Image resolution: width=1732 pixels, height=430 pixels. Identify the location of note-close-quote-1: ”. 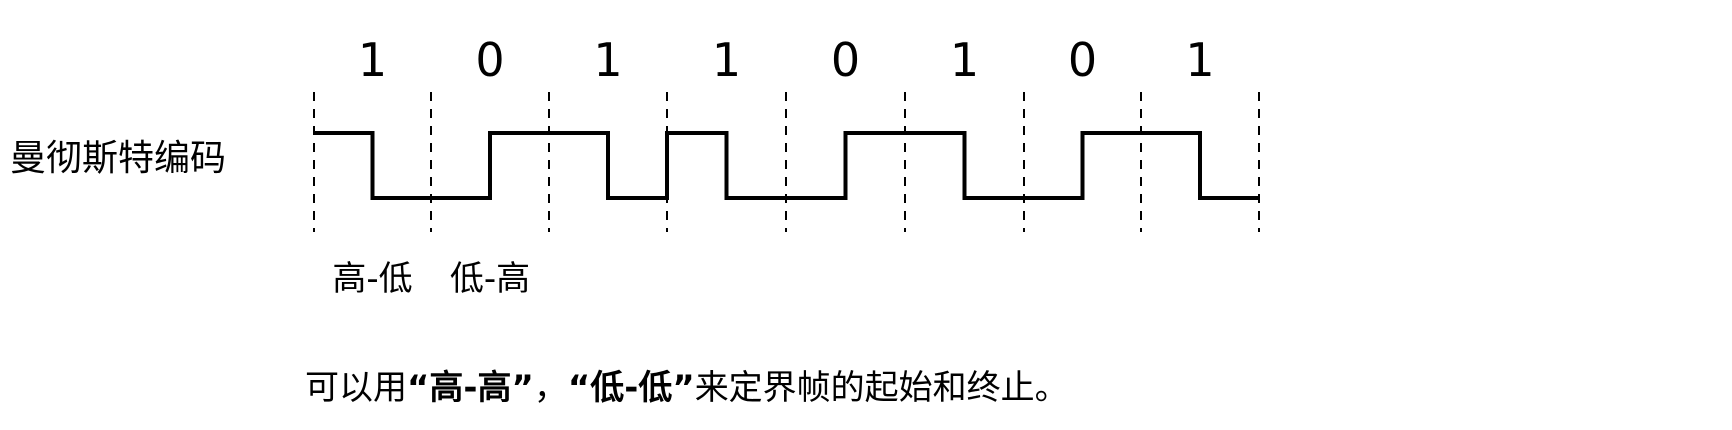
(522, 388).